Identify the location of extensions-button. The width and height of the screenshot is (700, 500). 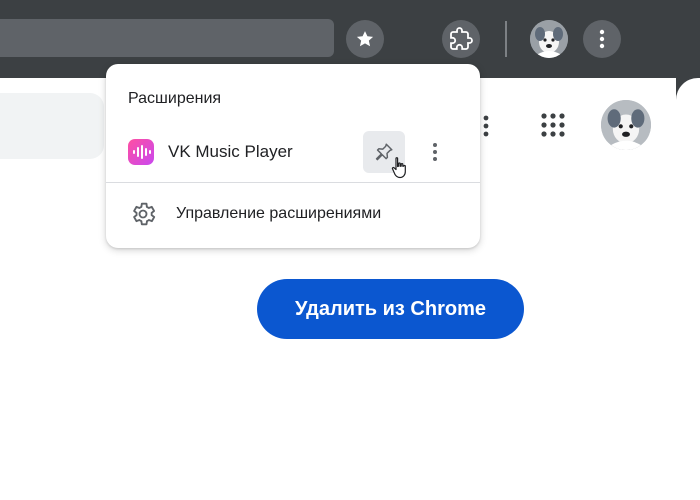
(461, 39).